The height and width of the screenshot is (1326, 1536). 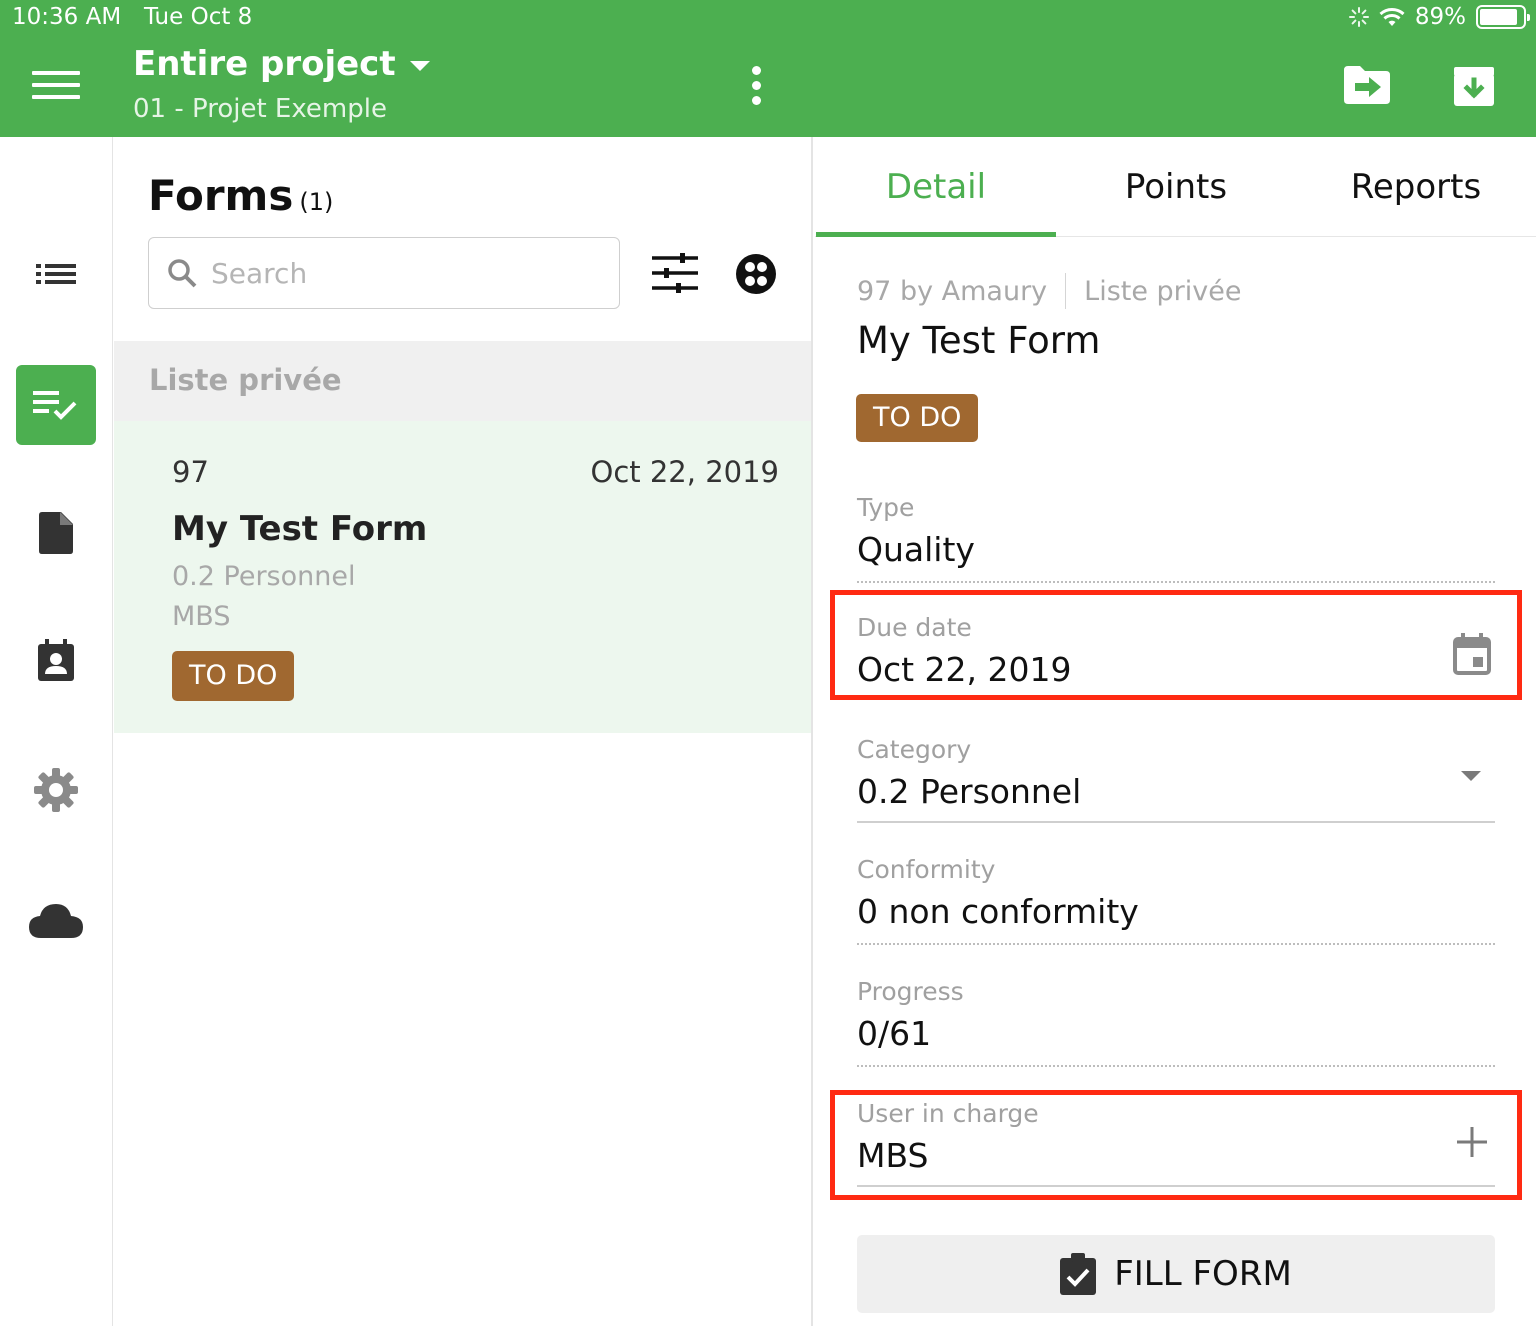 I want to click on field-conformity: Conformity 0 non conformity, so click(x=1176, y=900).